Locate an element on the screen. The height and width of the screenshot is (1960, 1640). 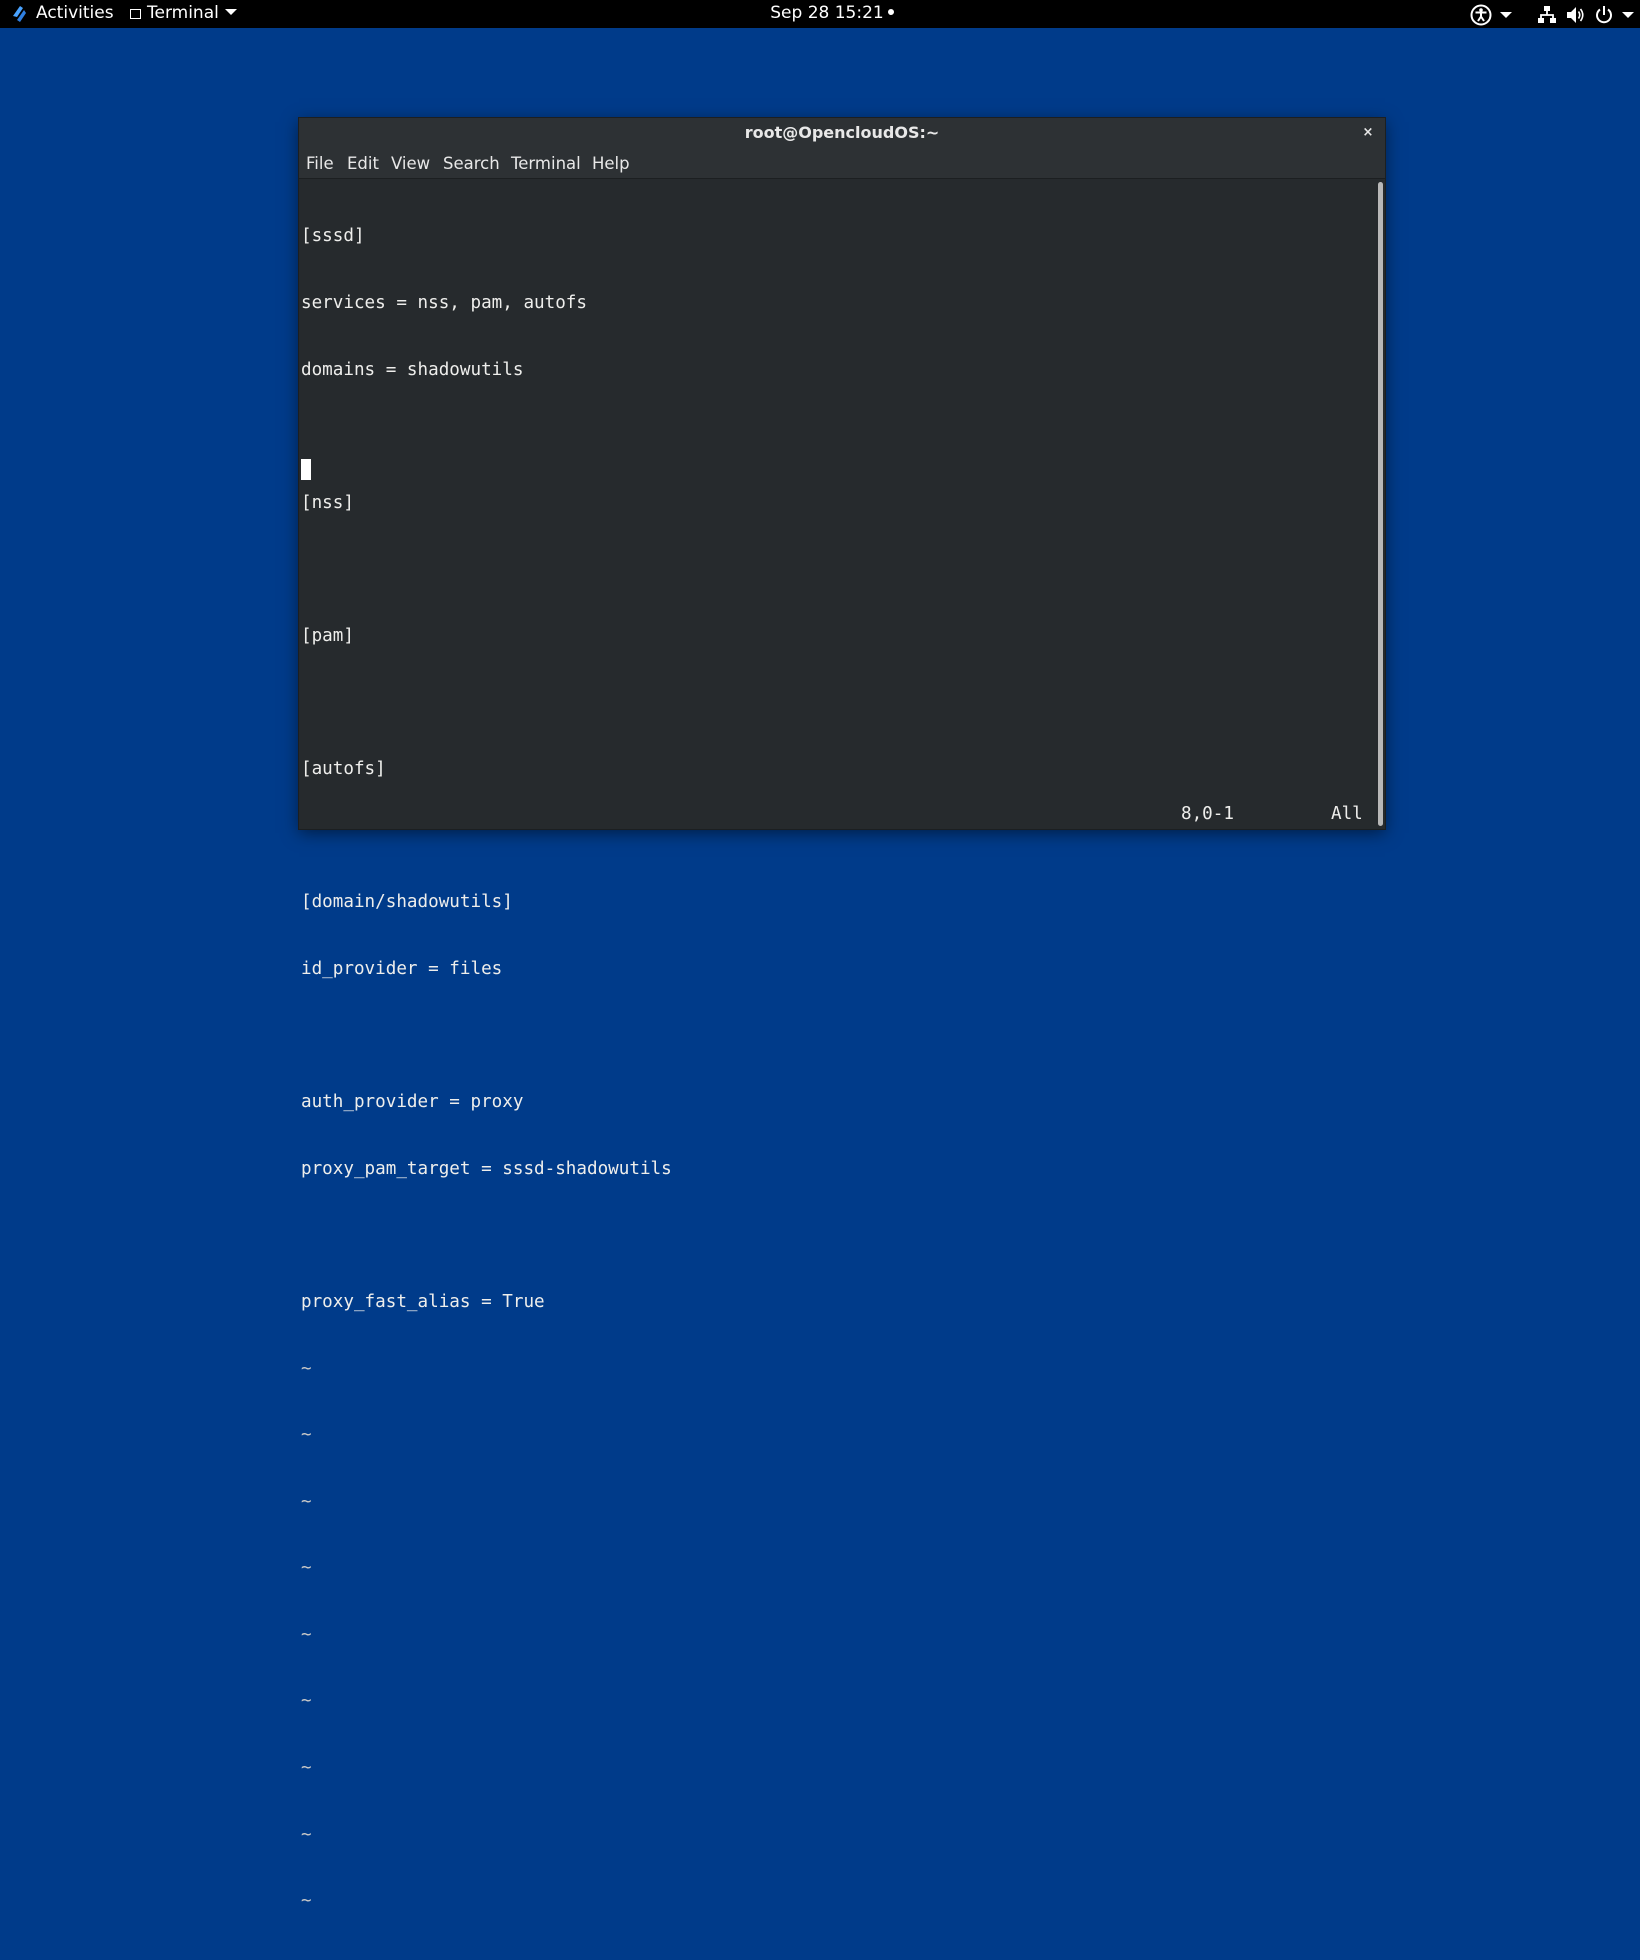
editor-line: auth_provider = proxy is located at coordinates (412, 1102).